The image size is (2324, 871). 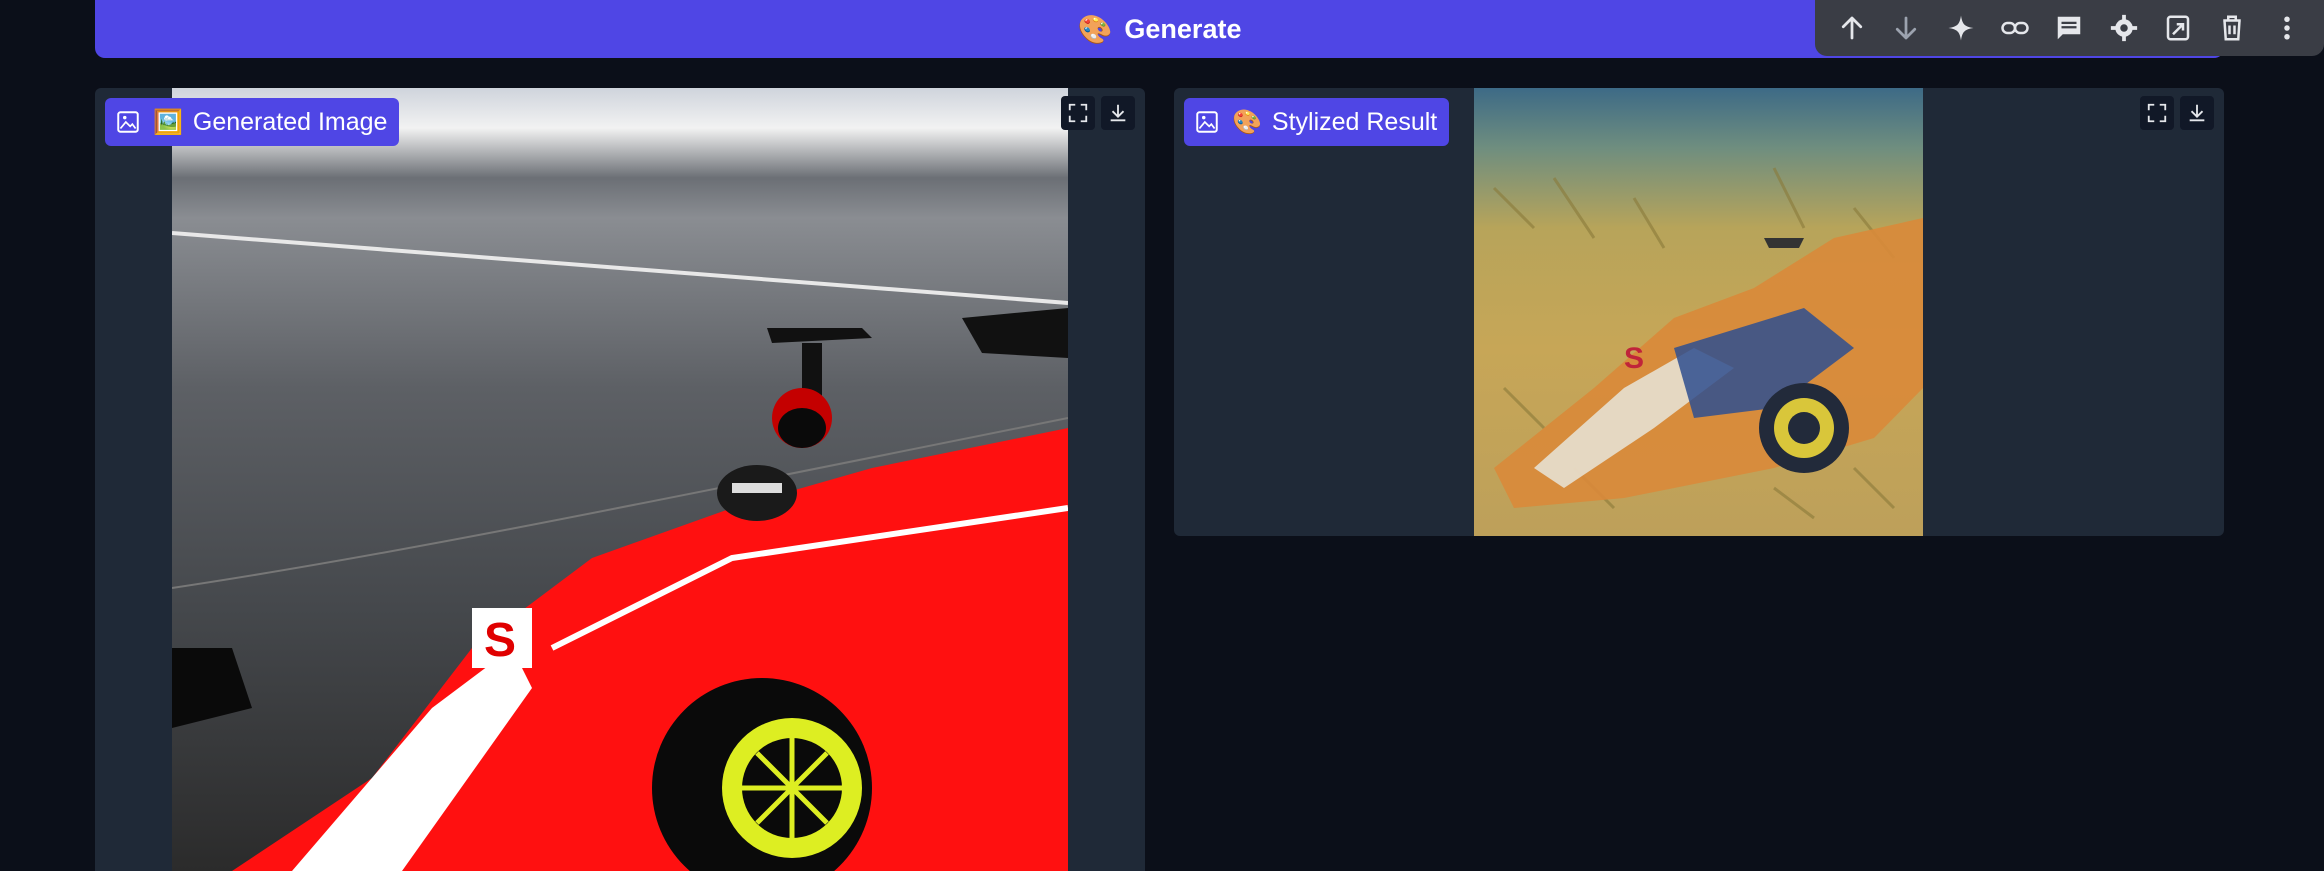 I want to click on block-toolbar, so click(x=2069, y=28).